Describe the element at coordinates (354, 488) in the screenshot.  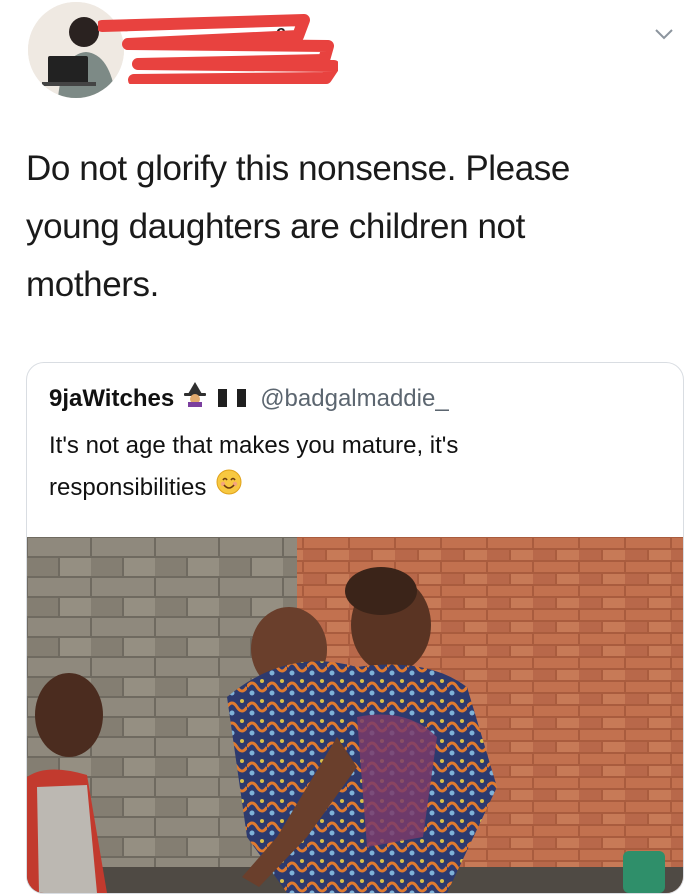
I see `quoted-text-line: responsibilities` at that location.